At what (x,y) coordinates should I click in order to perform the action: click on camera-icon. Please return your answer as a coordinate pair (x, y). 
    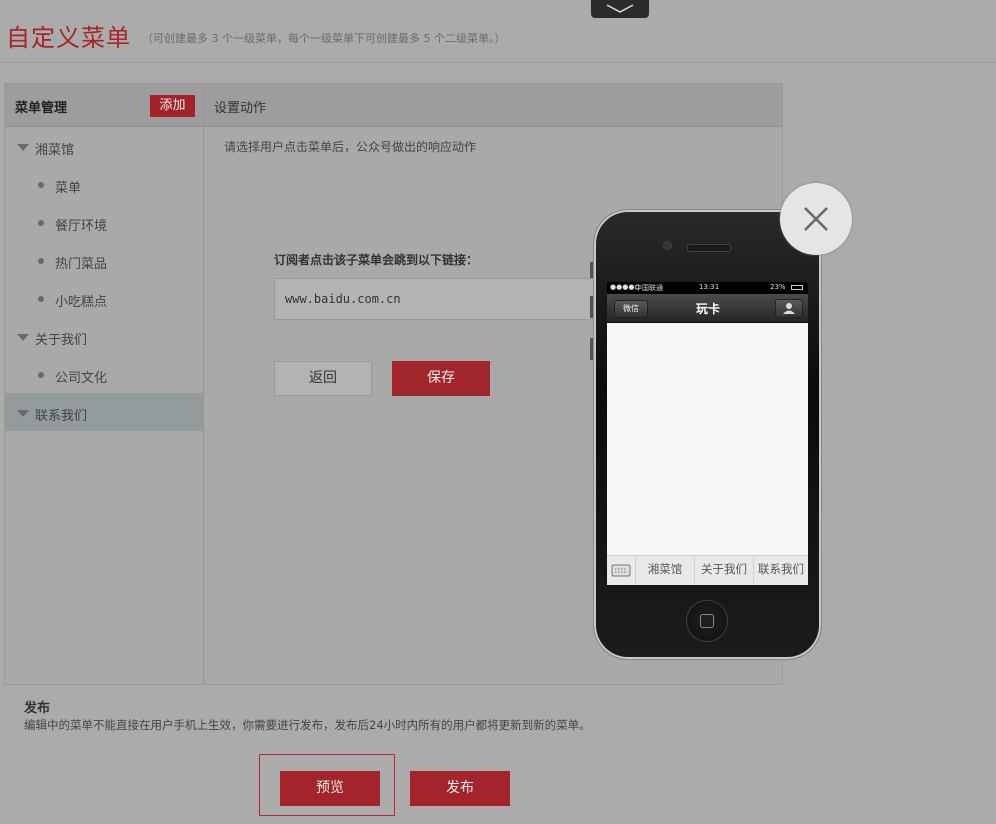
    Looking at the image, I should click on (667, 245).